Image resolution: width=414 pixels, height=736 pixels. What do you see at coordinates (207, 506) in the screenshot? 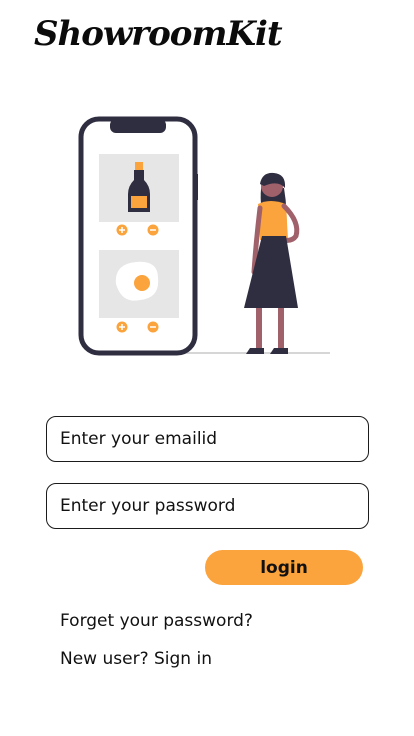
I see `password-field` at bounding box center [207, 506].